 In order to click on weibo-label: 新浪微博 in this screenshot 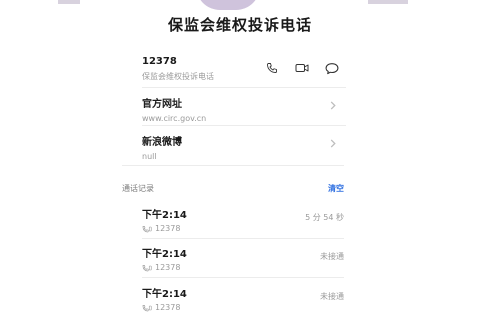, I will do `click(162, 142)`.